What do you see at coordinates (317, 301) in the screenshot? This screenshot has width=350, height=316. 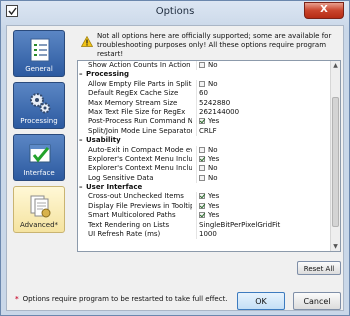 I see `cancel-button: Cancel` at bounding box center [317, 301].